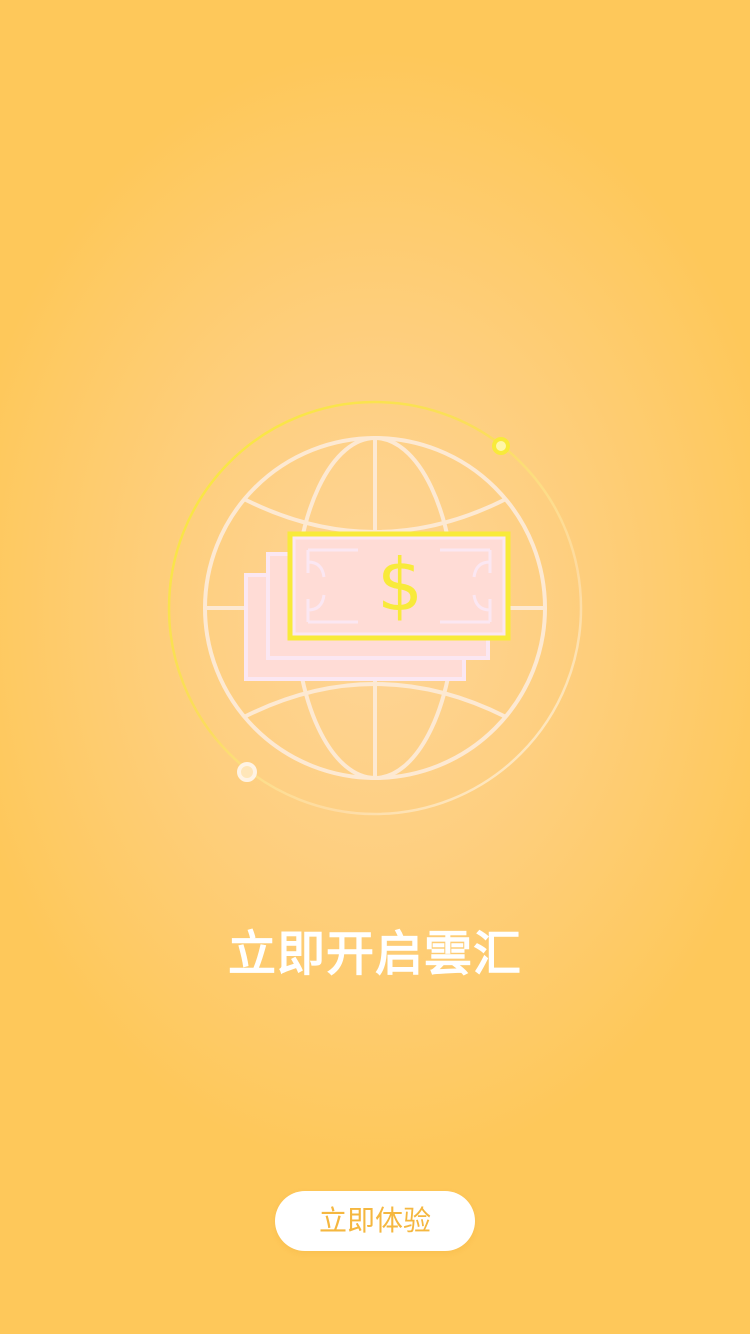 Image resolution: width=750 pixels, height=1334 pixels. Describe the element at coordinates (247, 772) in the screenshot. I see `orbit-dot-bottom` at that location.